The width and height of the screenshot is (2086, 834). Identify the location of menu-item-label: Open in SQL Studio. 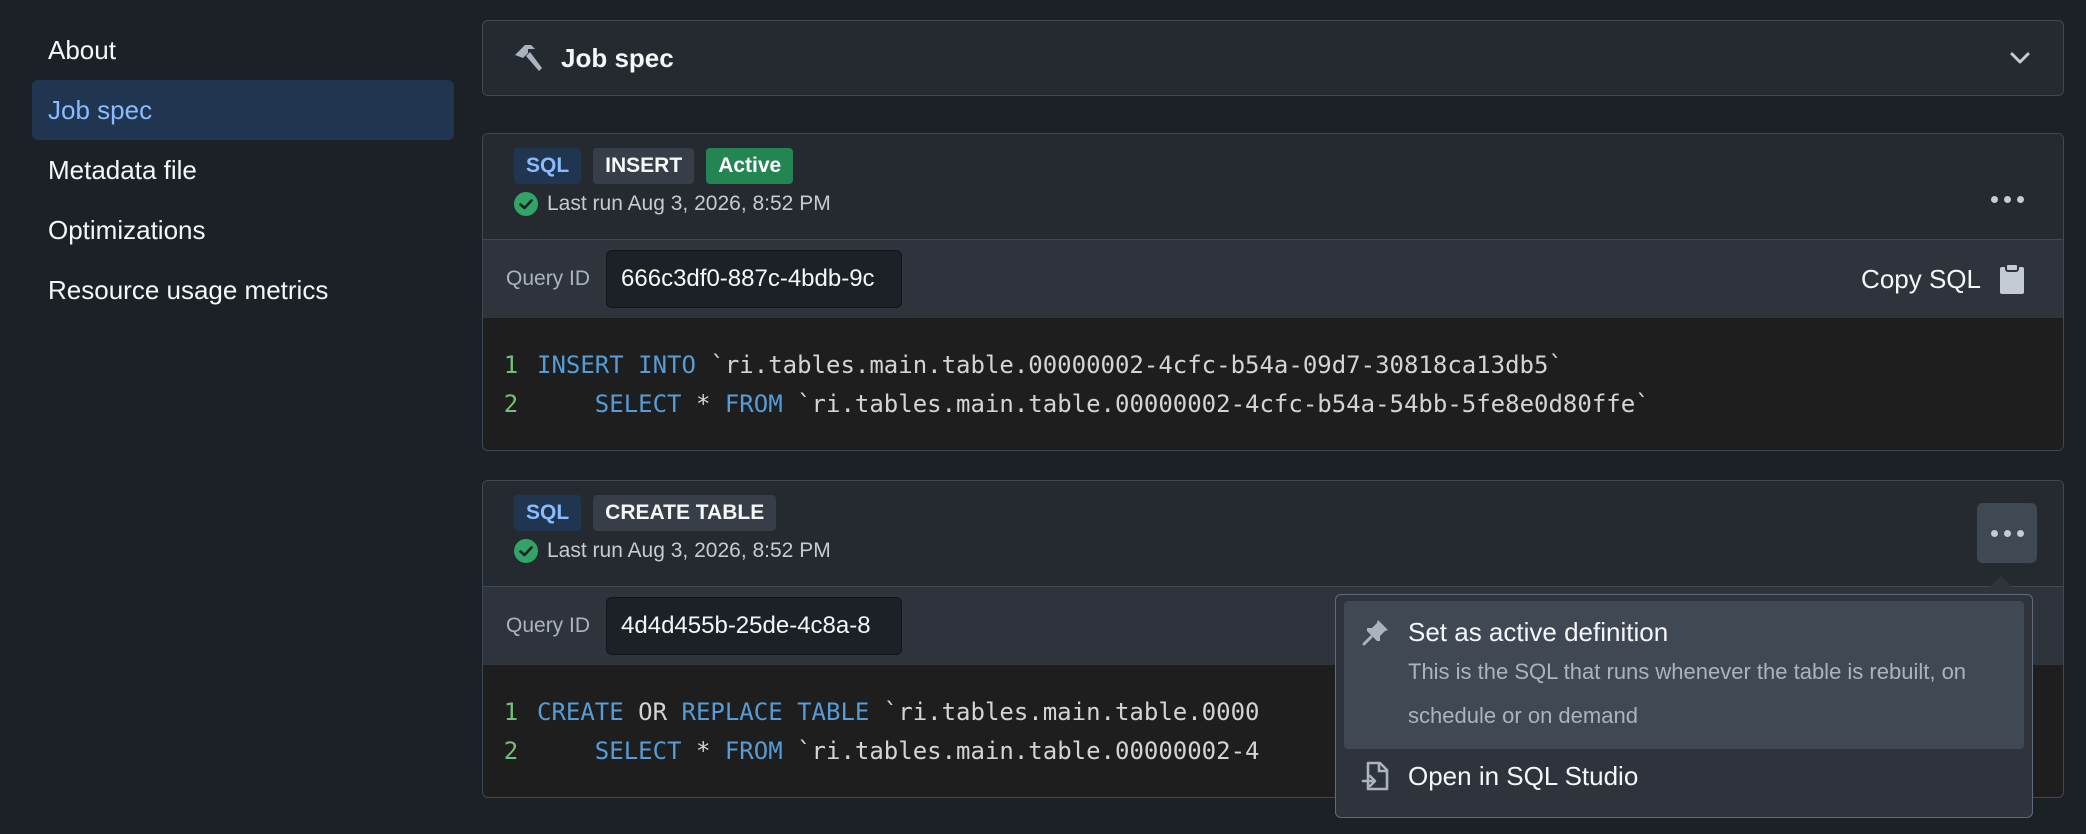
(1523, 776).